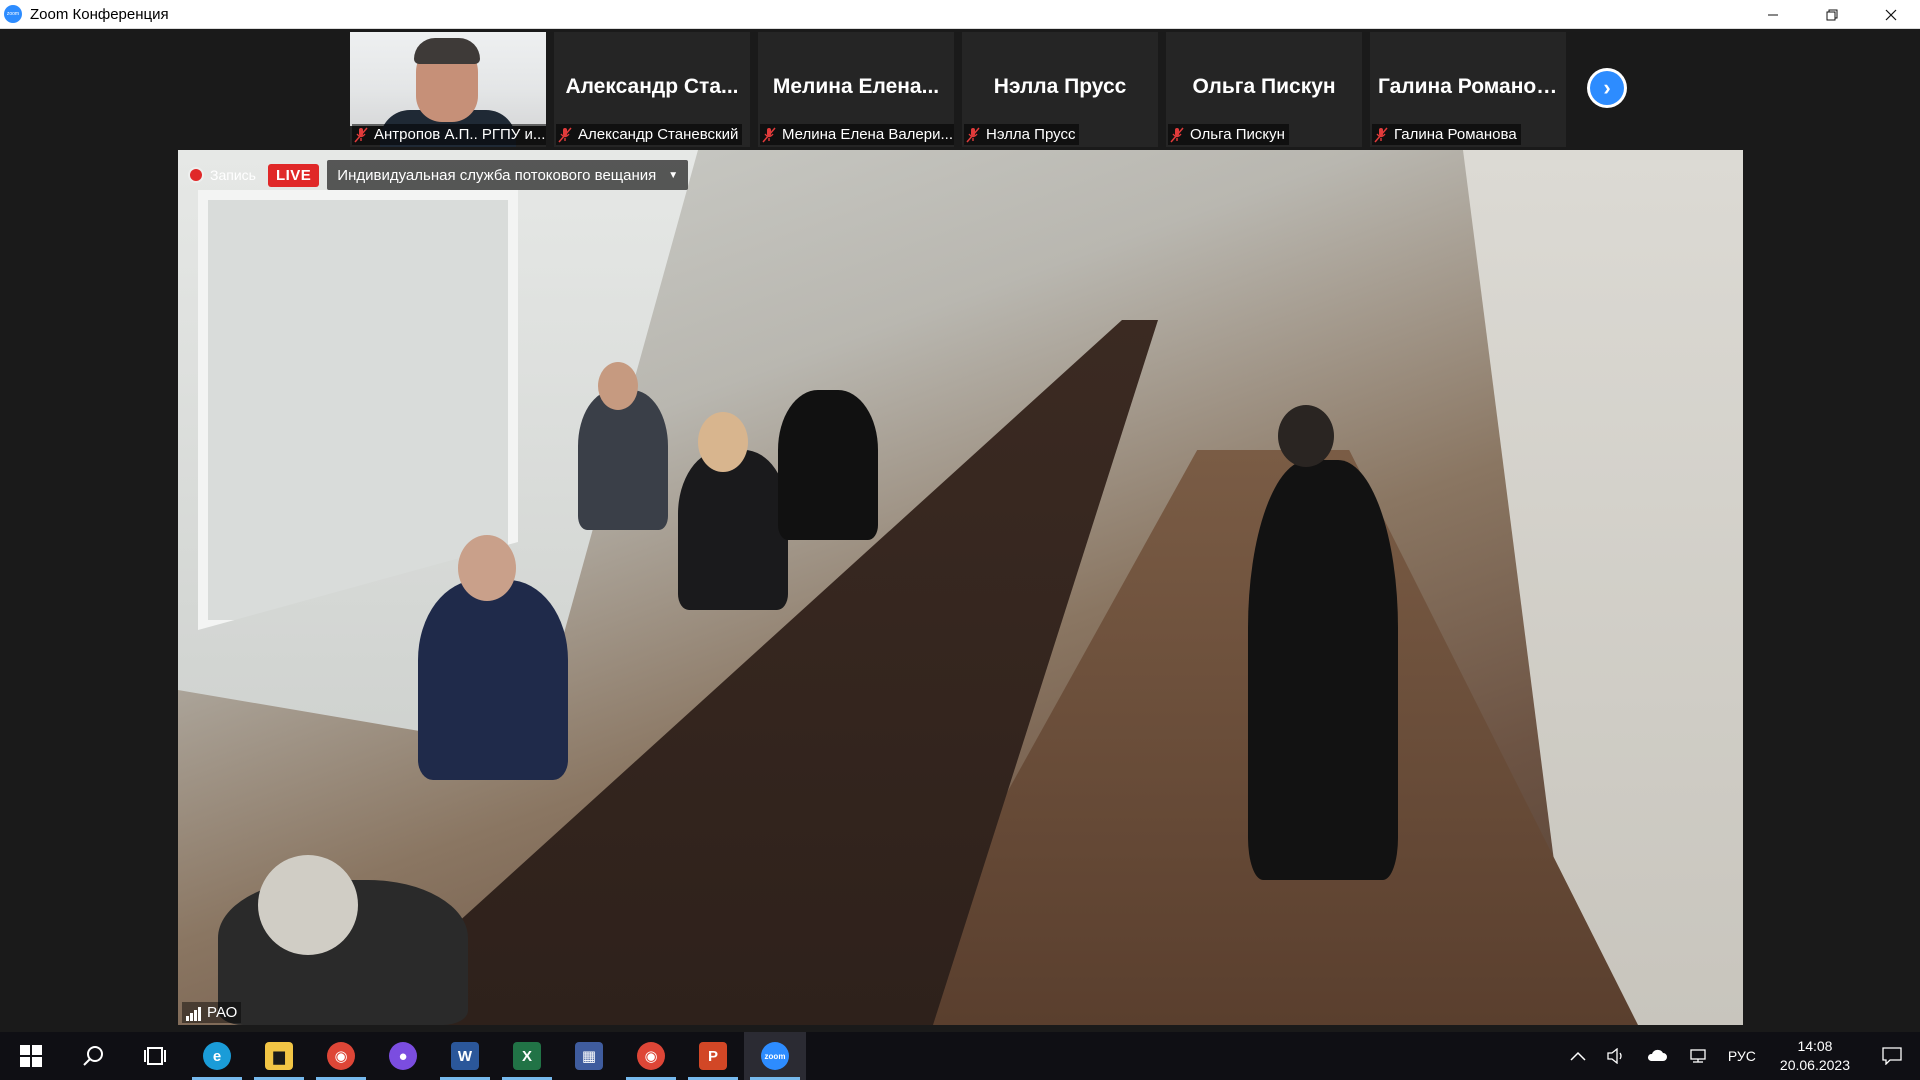 This screenshot has height=1080, width=1920. I want to click on stream-service-label: Индивидуальная служба потокового вещания, so click(497, 175).